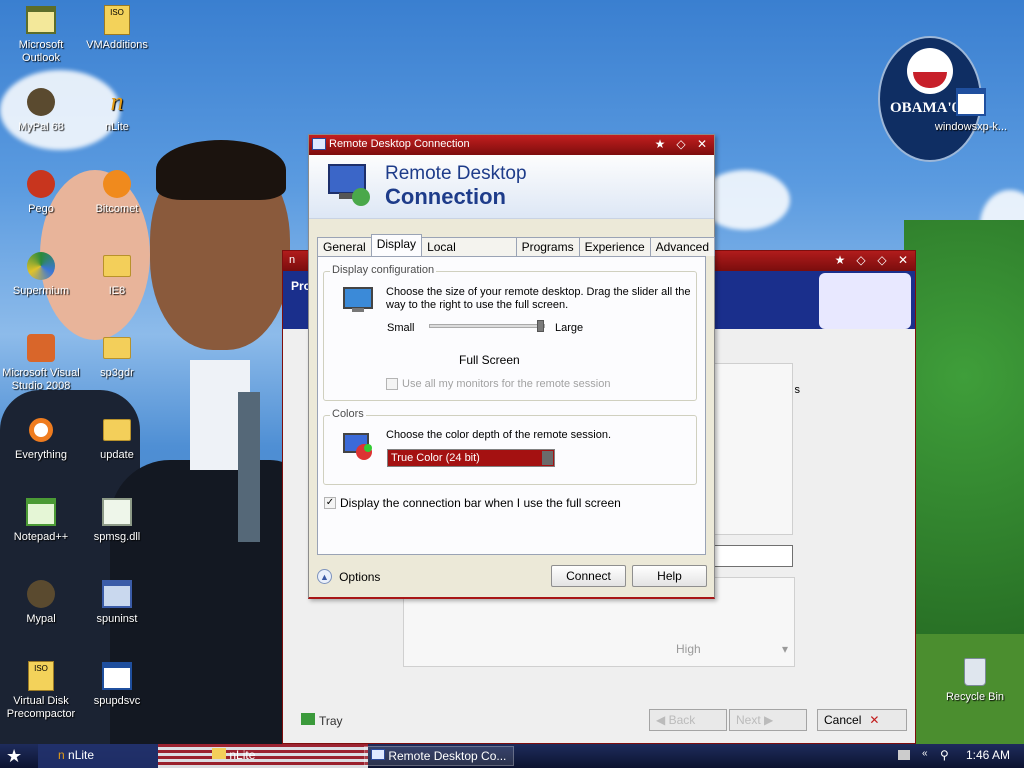 This screenshot has height=768, width=1024. I want to click on desktop-icon-spupdsvc: spupdsvc, so click(117, 684).